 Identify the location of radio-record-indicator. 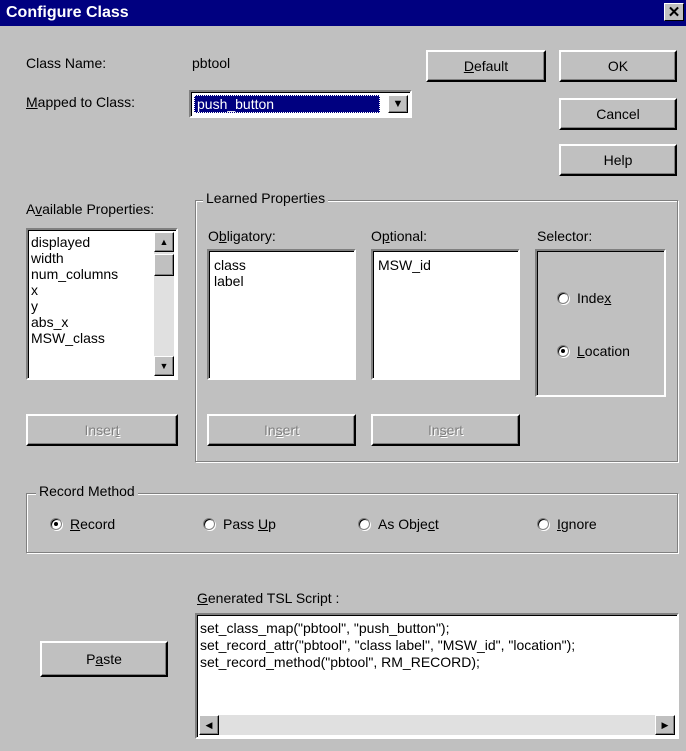
(56, 524).